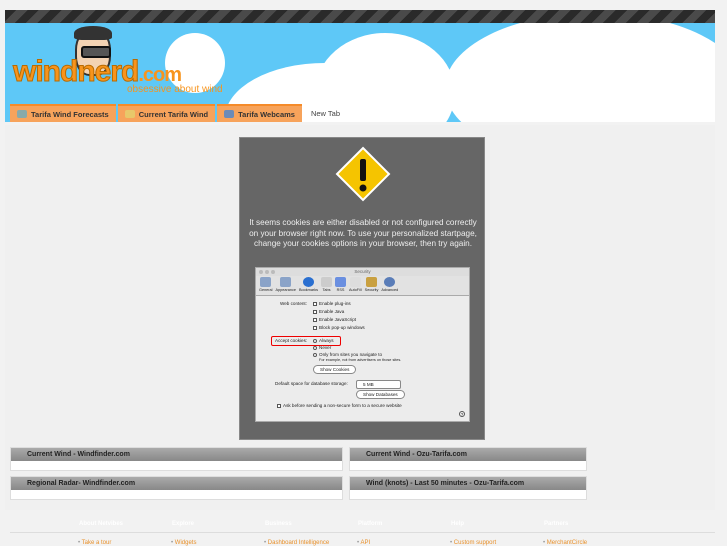 The height and width of the screenshot is (546, 727). I want to click on widget-current-wind-ozu: Current Wind - Ozu-Tarifa.com, so click(468, 459).